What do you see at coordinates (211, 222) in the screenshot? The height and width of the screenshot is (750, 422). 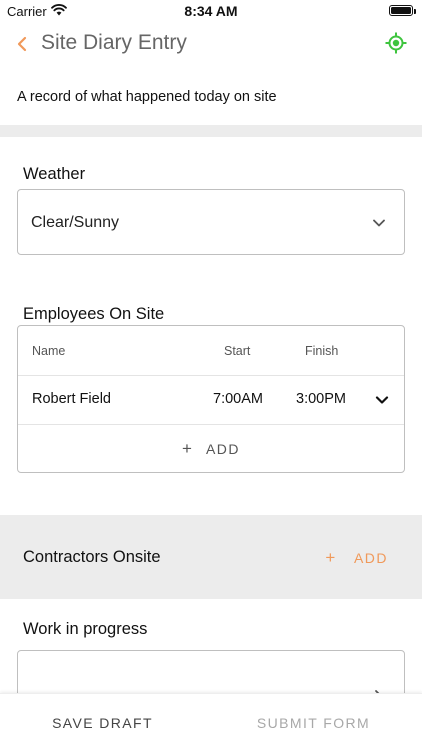 I see `weather-select: Clear/Sunny` at bounding box center [211, 222].